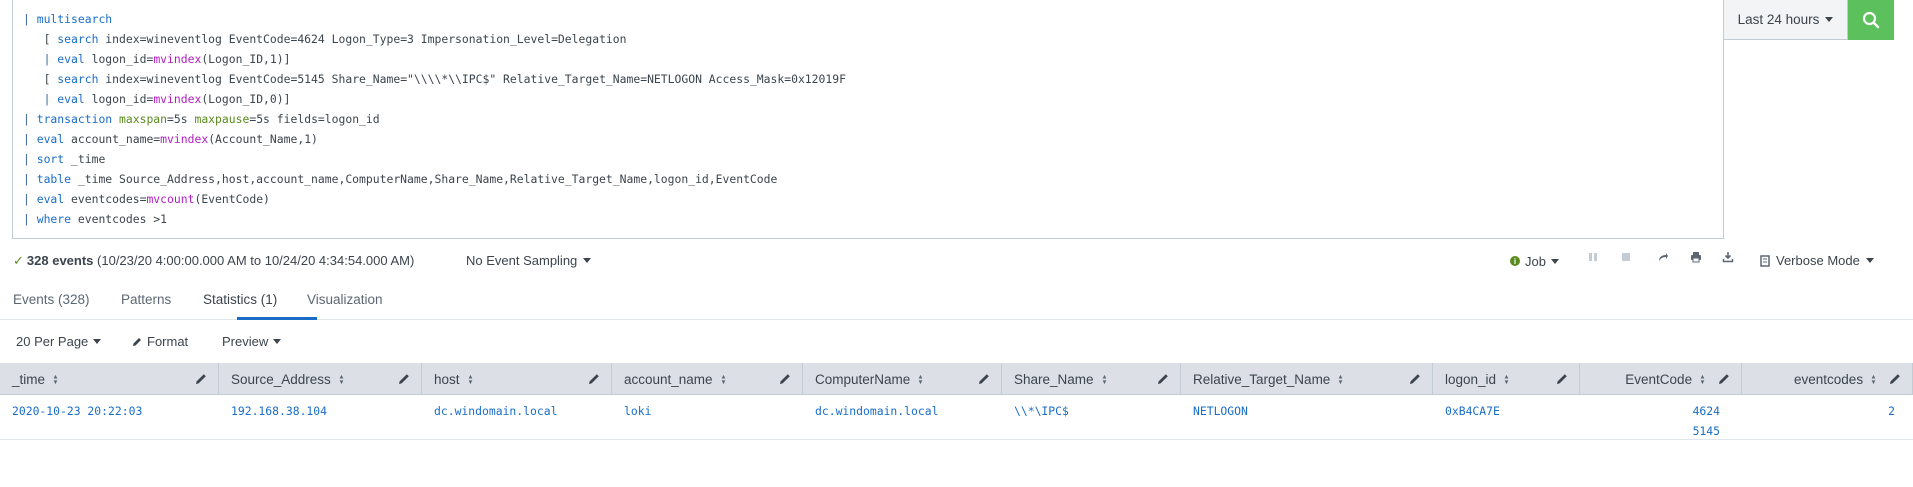  I want to click on cell-source-address: 192.168.38.104, so click(320, 408).